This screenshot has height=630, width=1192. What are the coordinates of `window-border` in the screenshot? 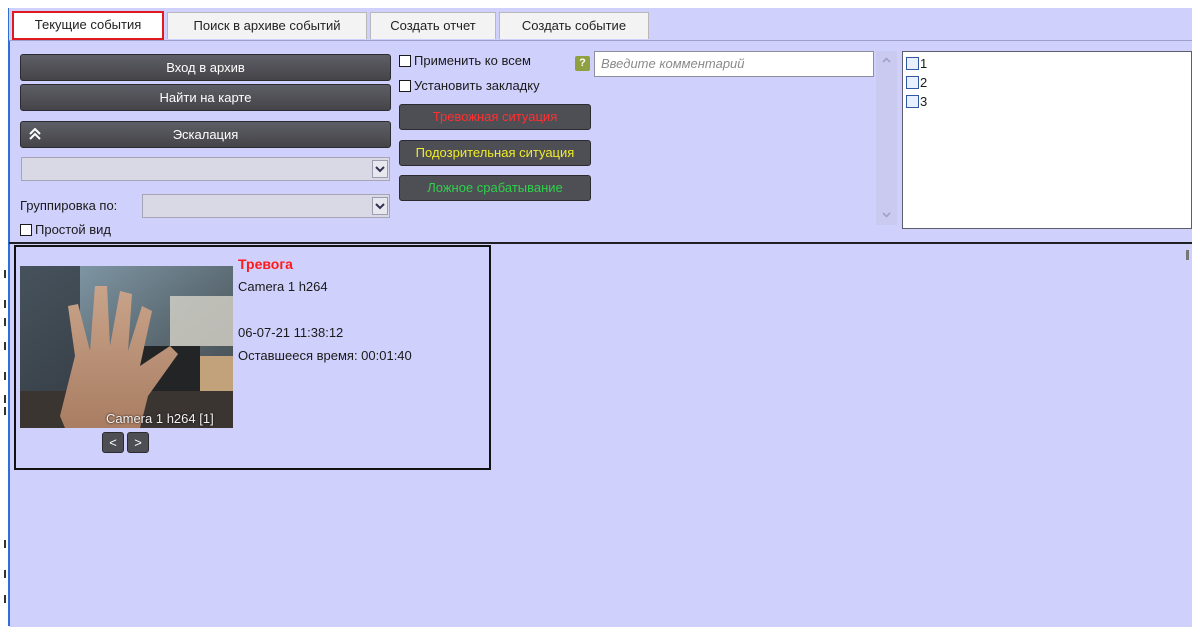 It's located at (9, 317).